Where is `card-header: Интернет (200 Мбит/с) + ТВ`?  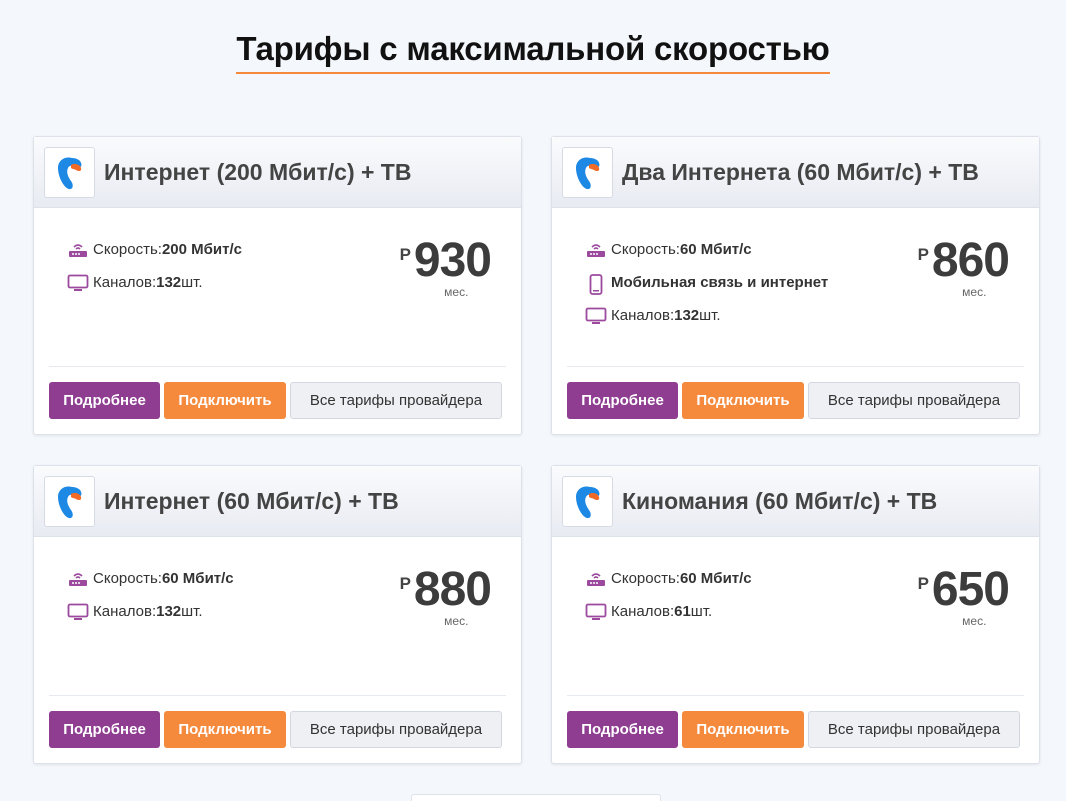
card-header: Интернет (200 Мбит/с) + ТВ is located at coordinates (277, 172).